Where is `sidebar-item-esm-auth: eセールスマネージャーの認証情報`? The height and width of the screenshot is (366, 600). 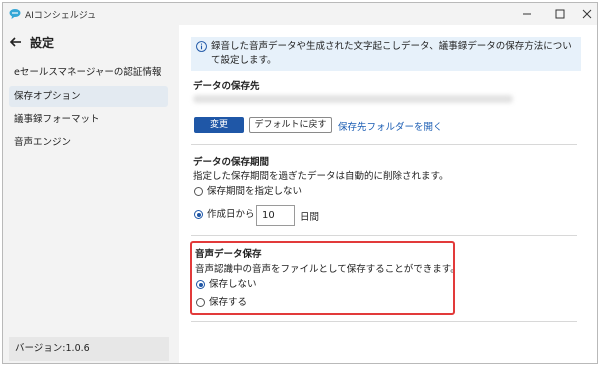
sidebar-item-esm-auth: eセールスマネージャーの認証情報 is located at coordinates (88, 72).